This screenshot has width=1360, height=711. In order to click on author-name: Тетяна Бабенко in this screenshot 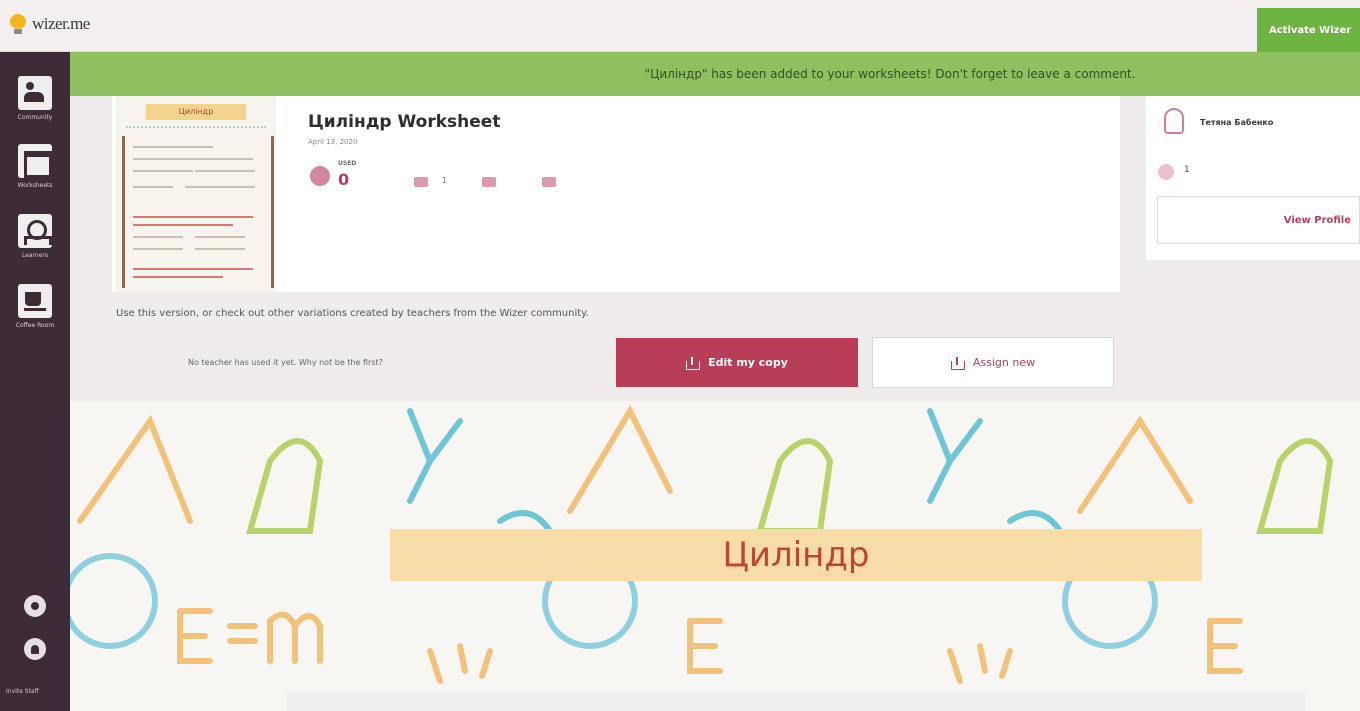, I will do `click(1236, 122)`.